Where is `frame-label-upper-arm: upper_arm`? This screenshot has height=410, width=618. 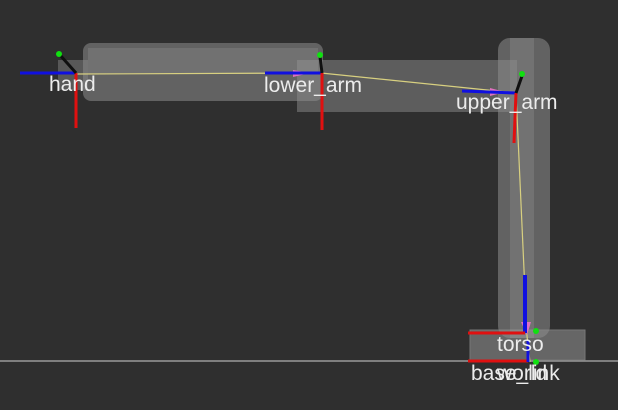
frame-label-upper-arm: upper_arm is located at coordinates (507, 102).